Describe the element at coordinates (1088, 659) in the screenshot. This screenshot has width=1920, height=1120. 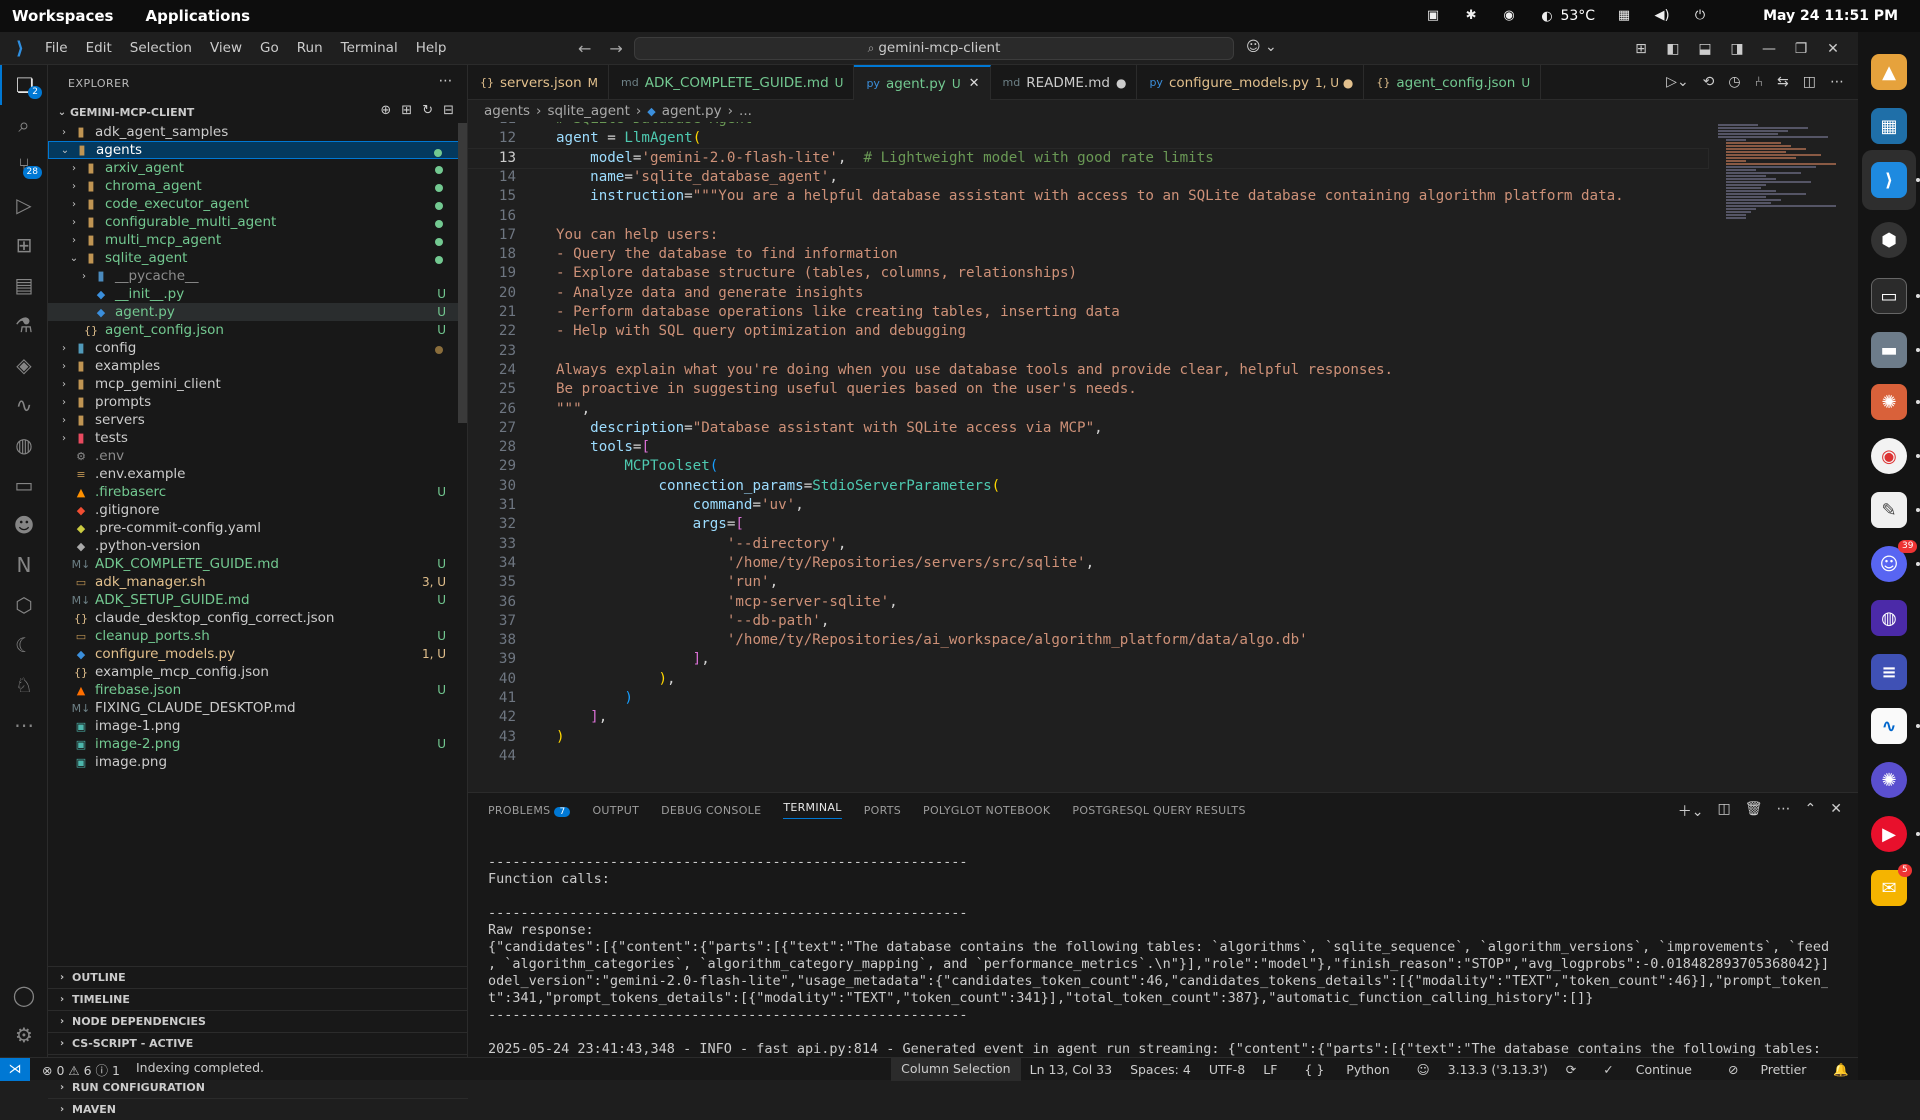
I see `code-line: 39 ],` at that location.